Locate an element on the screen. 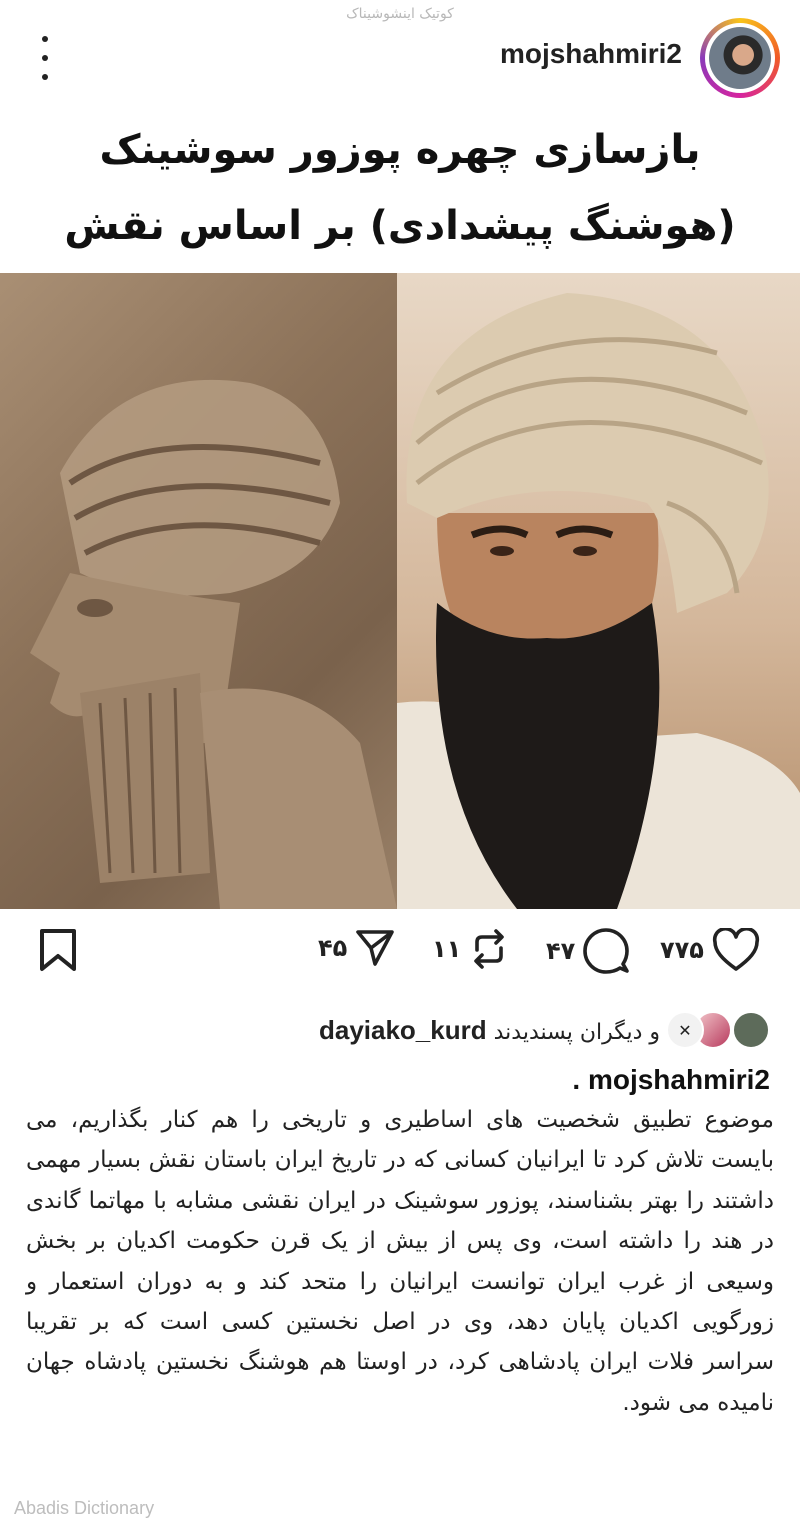 This screenshot has width=800, height=1529. repost-count: ۱۱ is located at coordinates (447, 949).